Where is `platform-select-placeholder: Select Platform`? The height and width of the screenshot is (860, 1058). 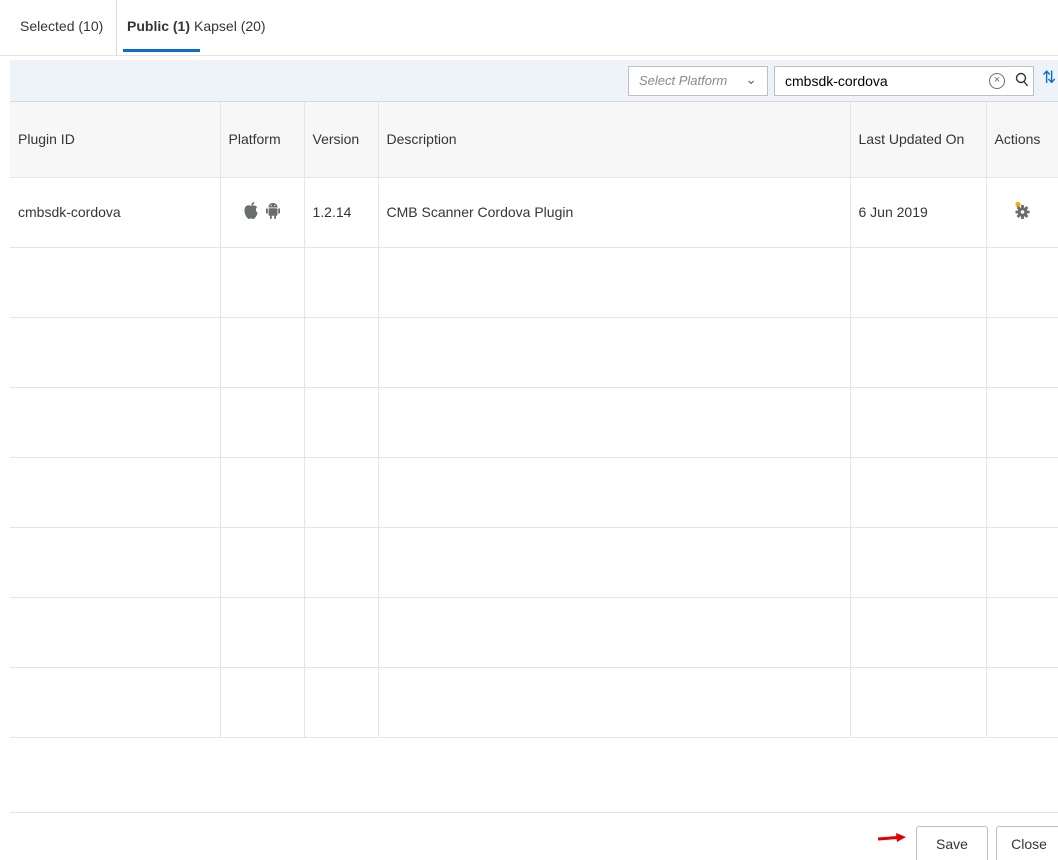 platform-select-placeholder: Select Platform is located at coordinates (683, 80).